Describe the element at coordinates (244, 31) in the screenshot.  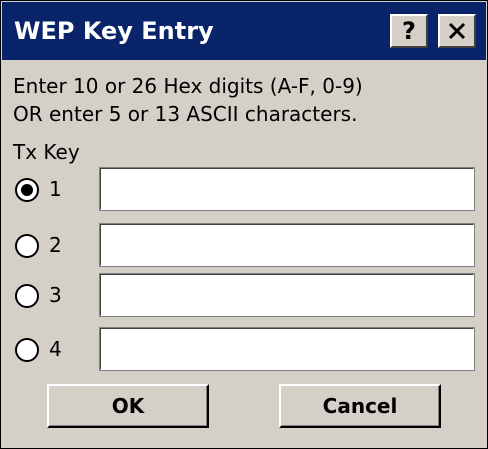
I see `title-bar: WEP Key Entry ?` at that location.